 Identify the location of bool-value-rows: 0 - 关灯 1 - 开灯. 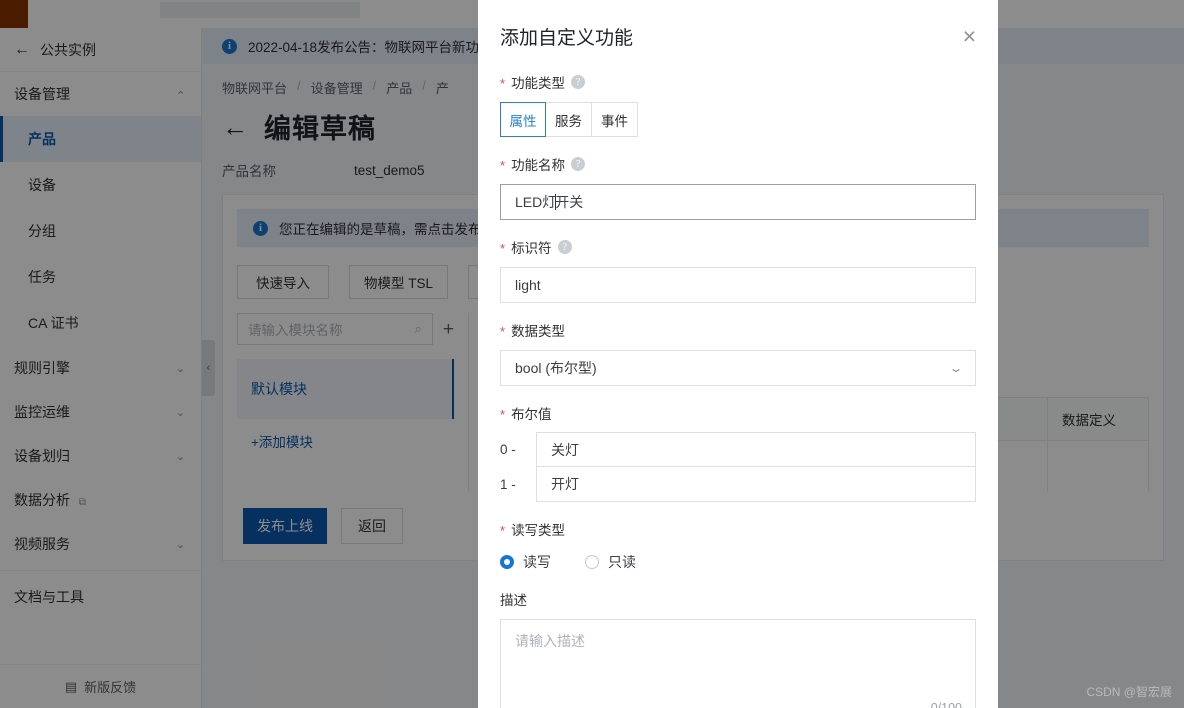
(738, 467).